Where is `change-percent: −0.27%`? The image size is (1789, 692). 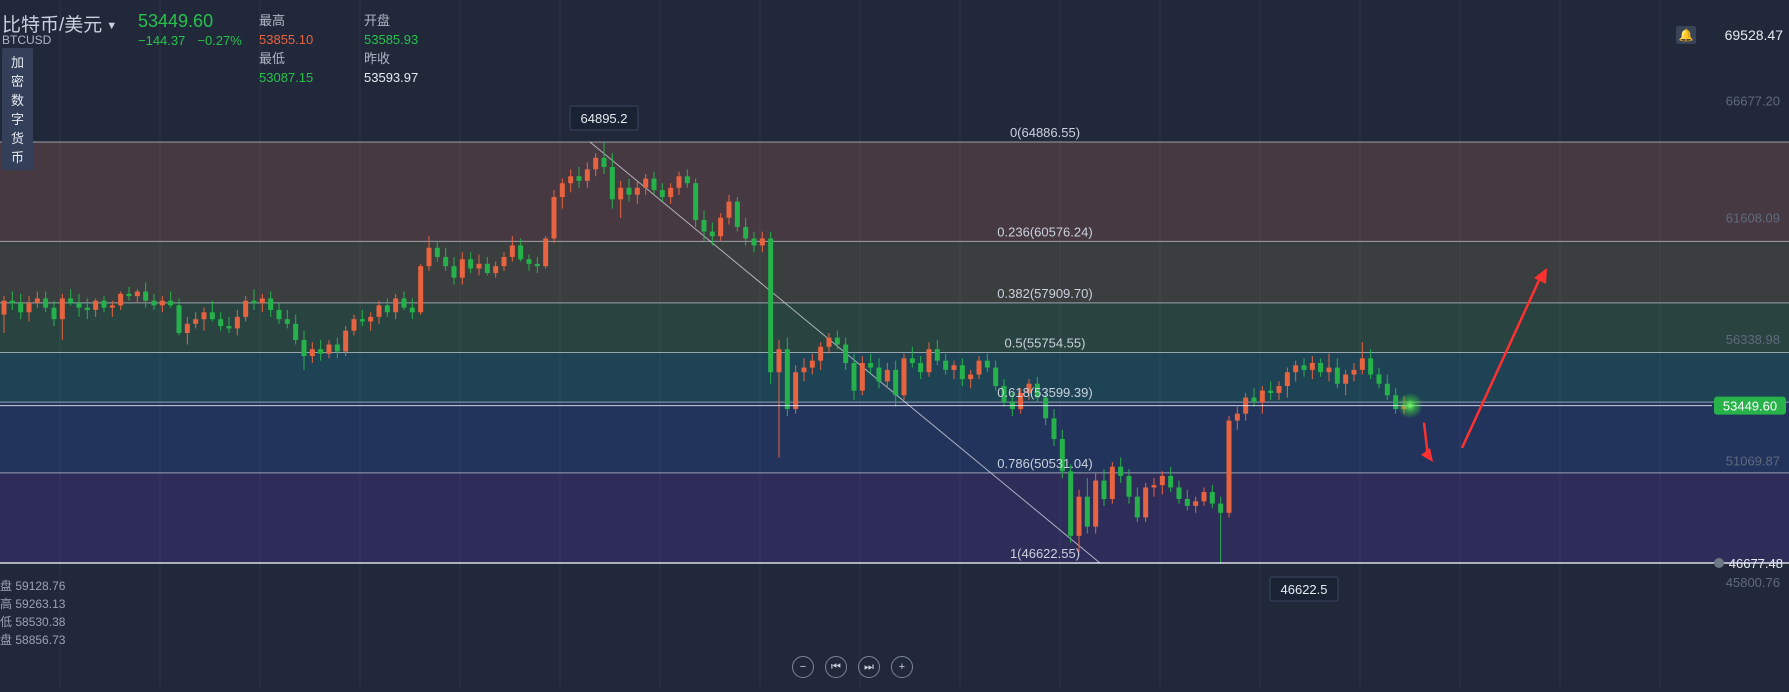
change-percent: −0.27% is located at coordinates (219, 40).